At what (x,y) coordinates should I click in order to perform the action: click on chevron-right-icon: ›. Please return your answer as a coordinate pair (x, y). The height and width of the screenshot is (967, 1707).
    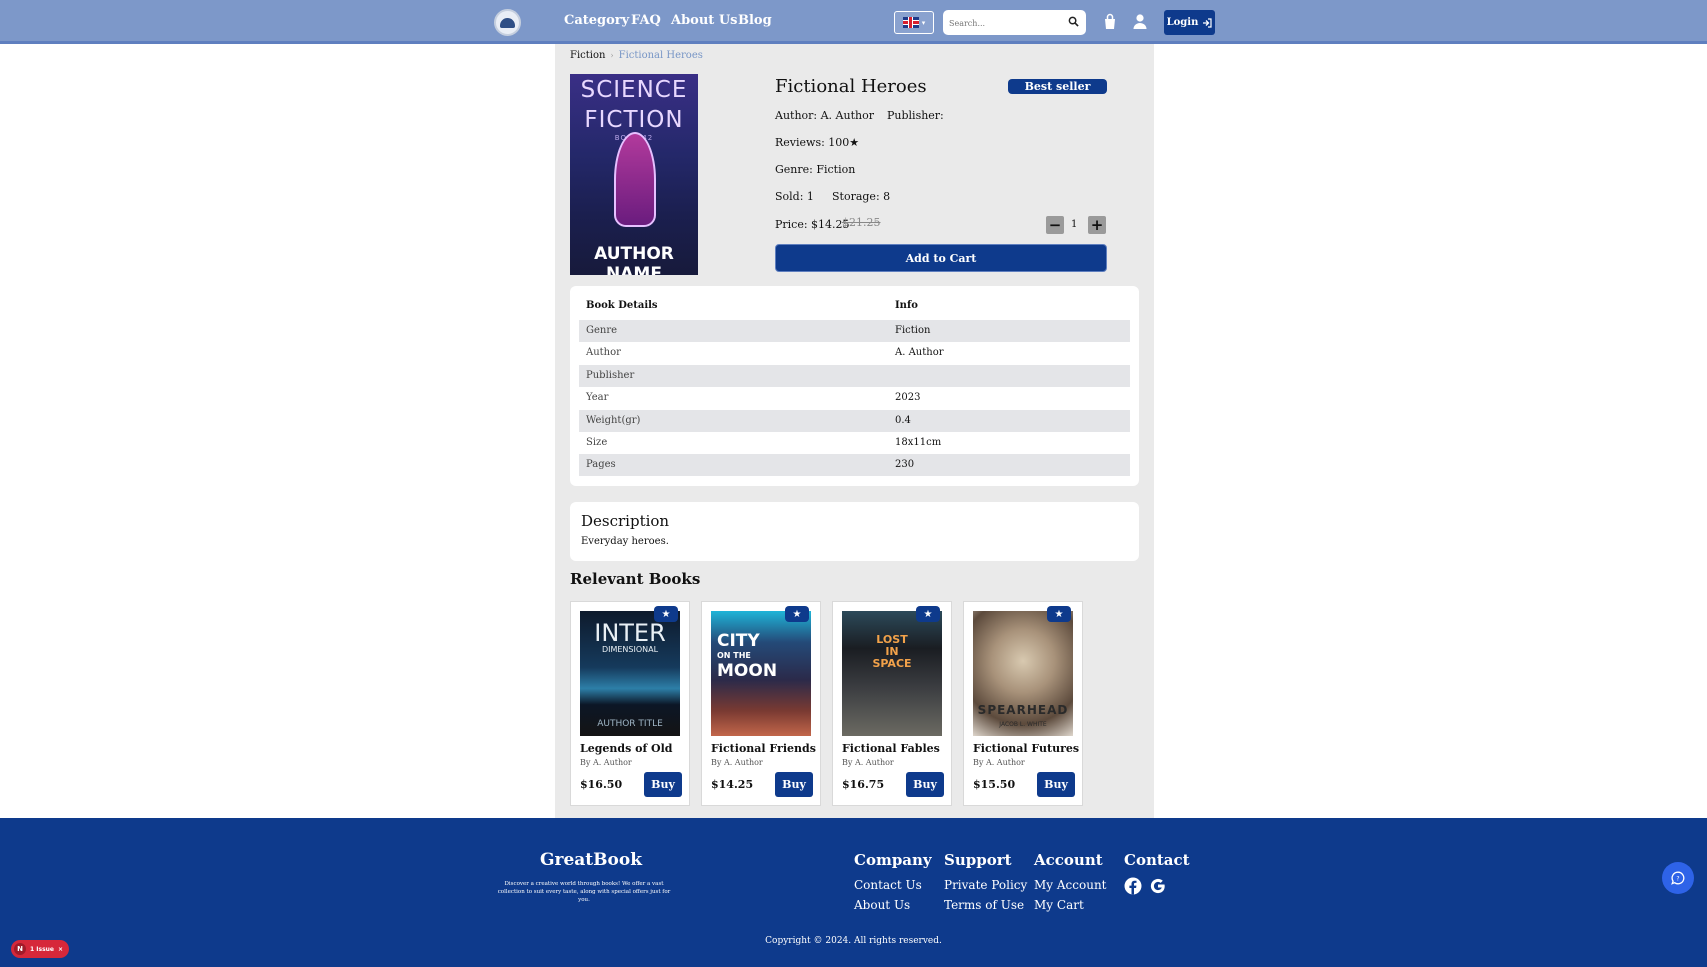
    Looking at the image, I should click on (612, 55).